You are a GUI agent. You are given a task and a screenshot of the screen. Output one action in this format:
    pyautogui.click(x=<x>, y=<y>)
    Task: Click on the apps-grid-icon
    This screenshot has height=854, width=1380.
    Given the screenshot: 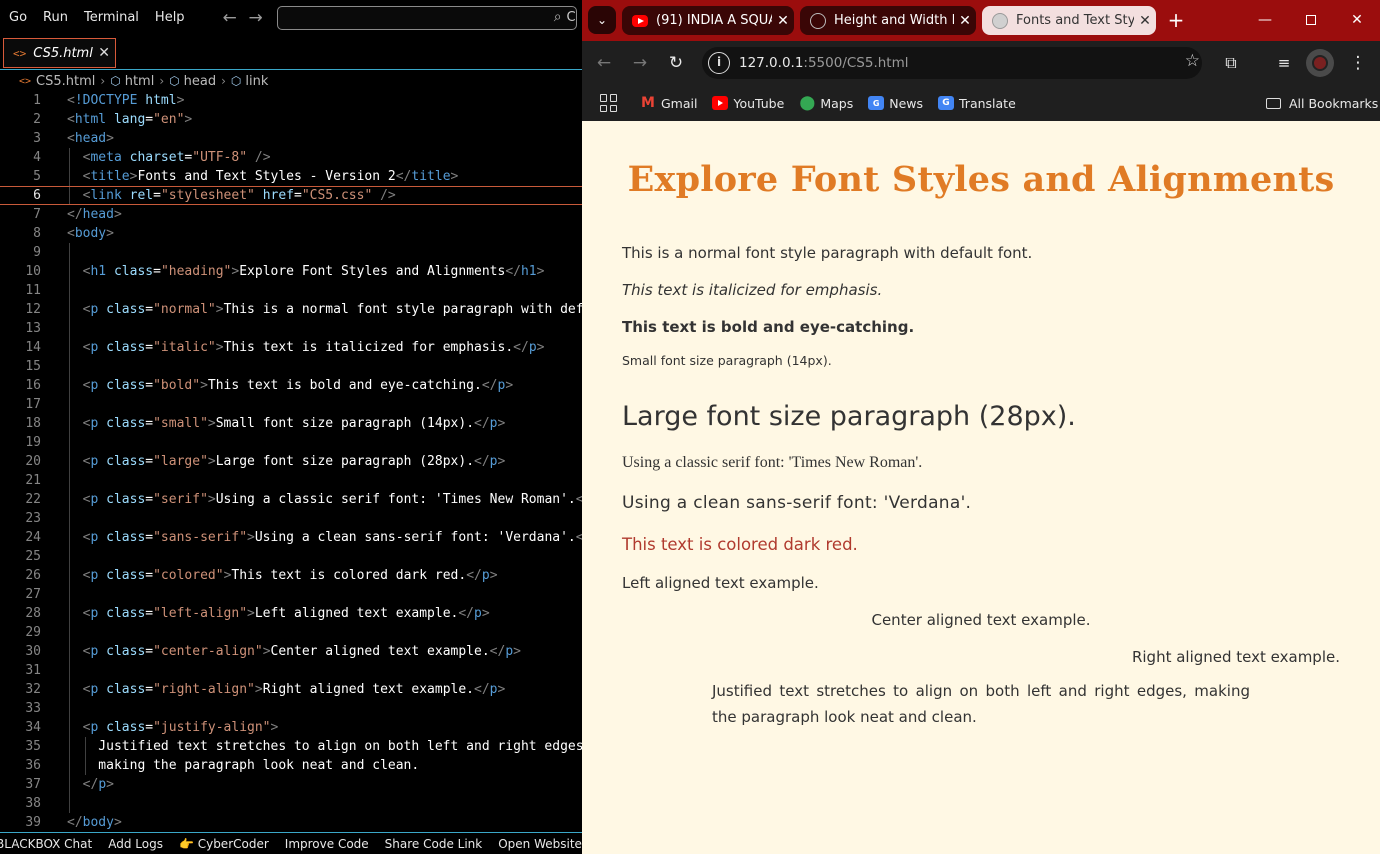 What is the action you would take?
    pyautogui.click(x=609, y=103)
    